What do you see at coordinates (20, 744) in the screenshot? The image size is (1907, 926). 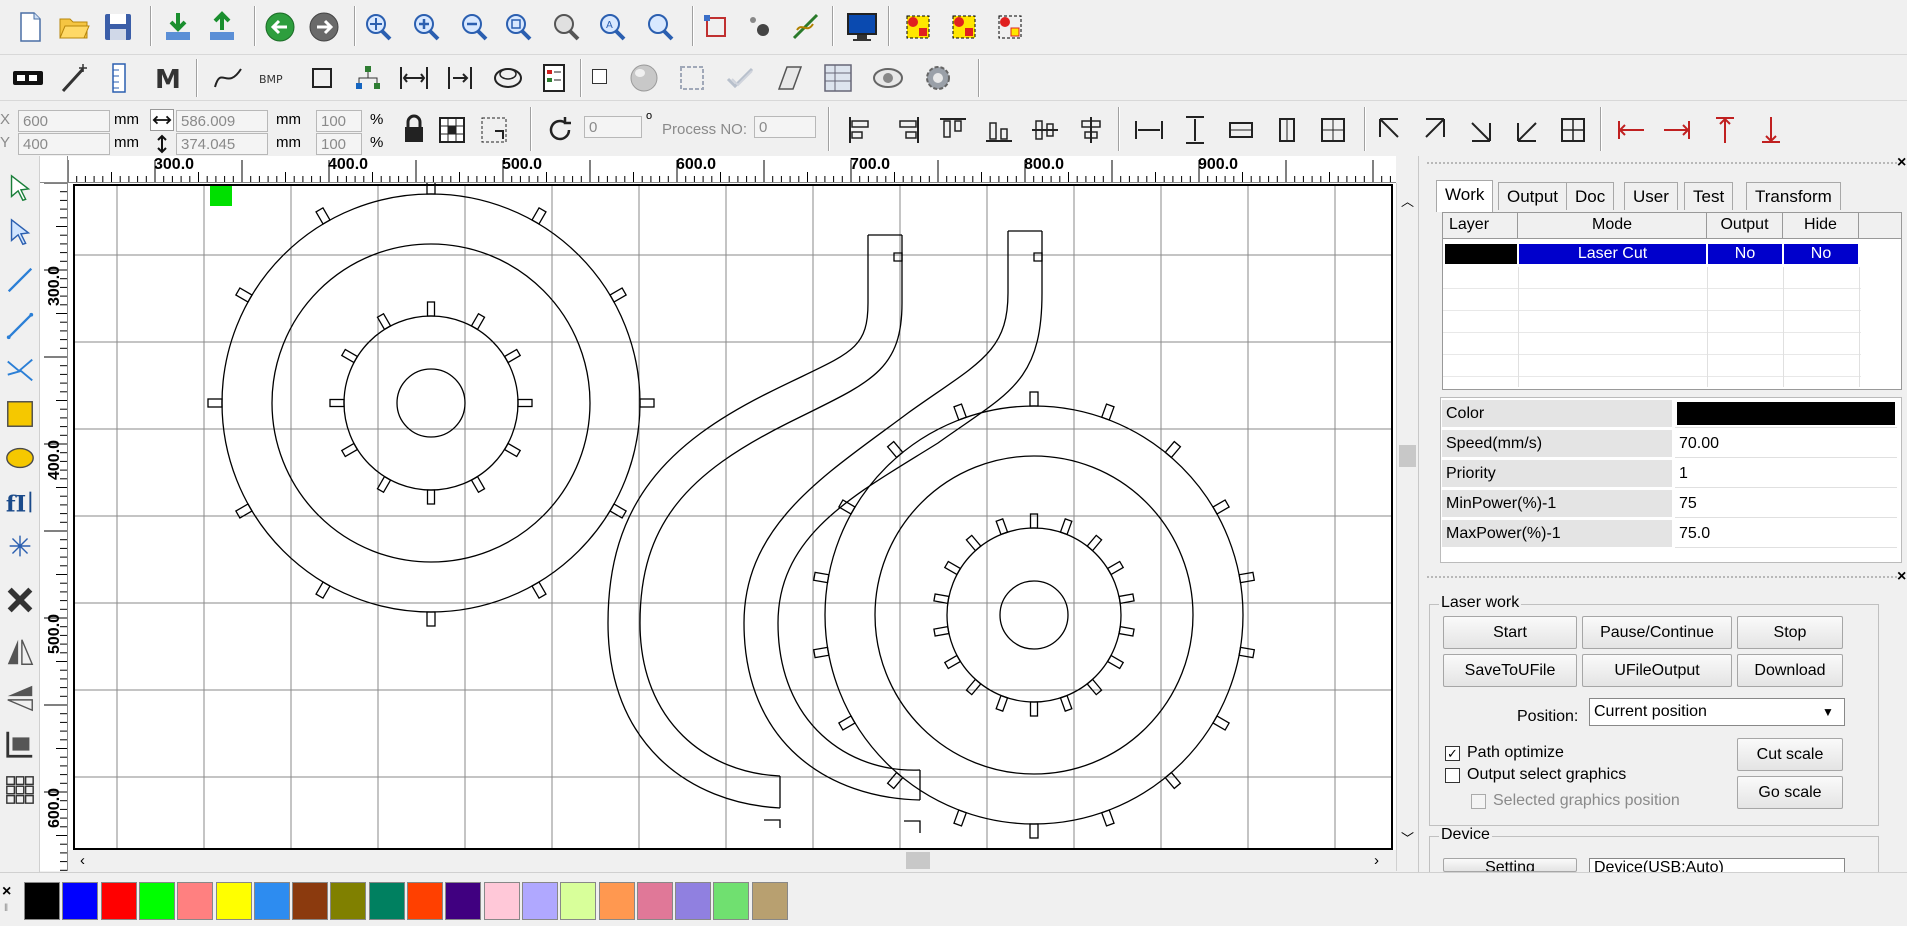 I see `align-tool-icon` at bounding box center [20, 744].